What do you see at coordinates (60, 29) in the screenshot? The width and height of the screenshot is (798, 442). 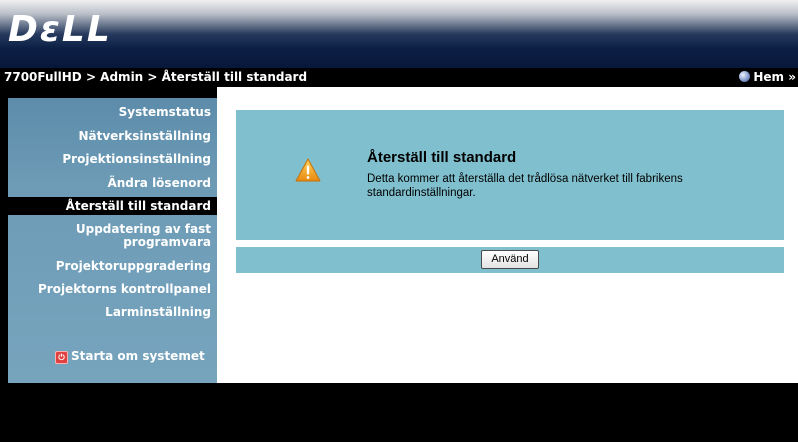 I see `dell-logo: DεLL` at bounding box center [60, 29].